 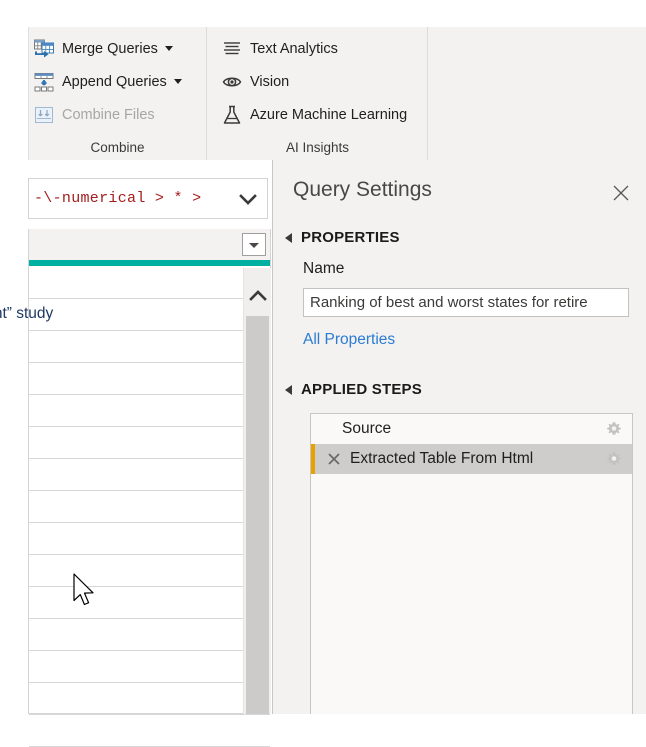 What do you see at coordinates (270, 81) in the screenshot?
I see `vision-label: Vision` at bounding box center [270, 81].